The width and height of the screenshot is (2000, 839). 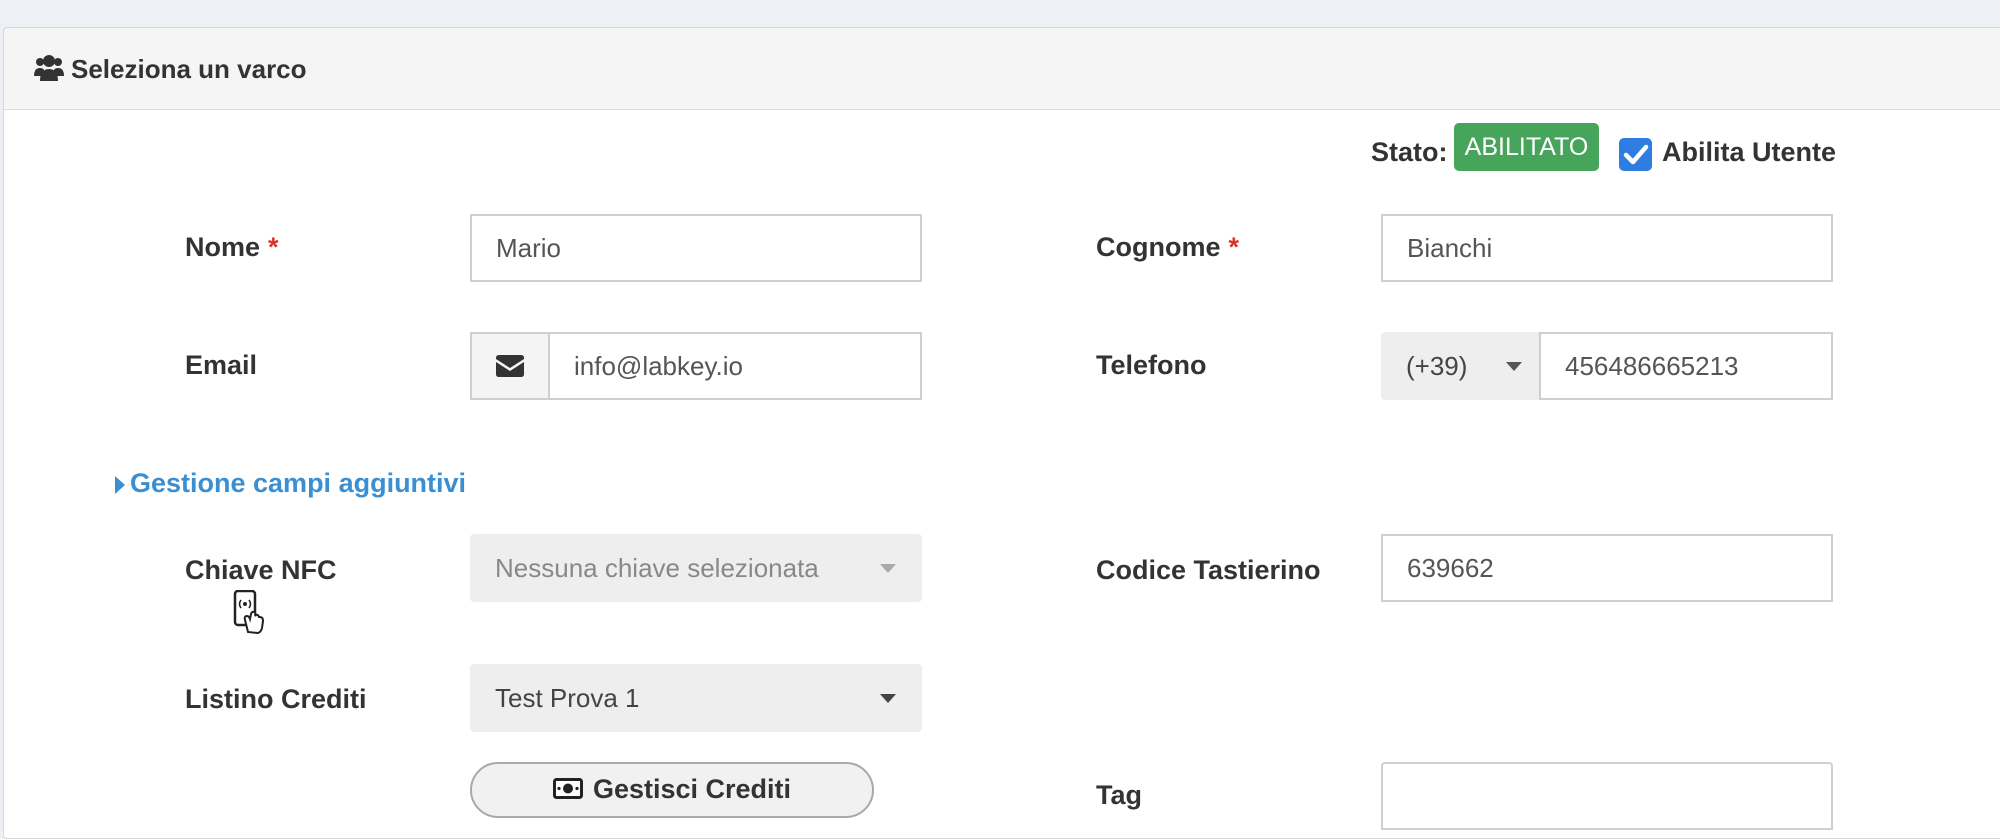 What do you see at coordinates (1607, 248) in the screenshot?
I see `cognome-input: Bianchi` at bounding box center [1607, 248].